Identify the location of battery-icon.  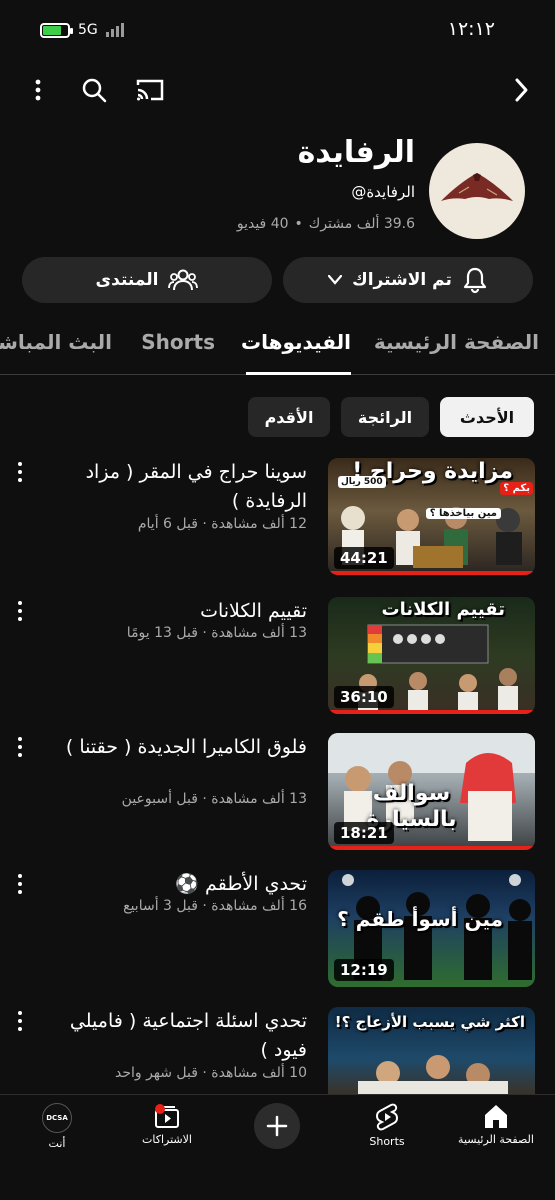
(56, 30).